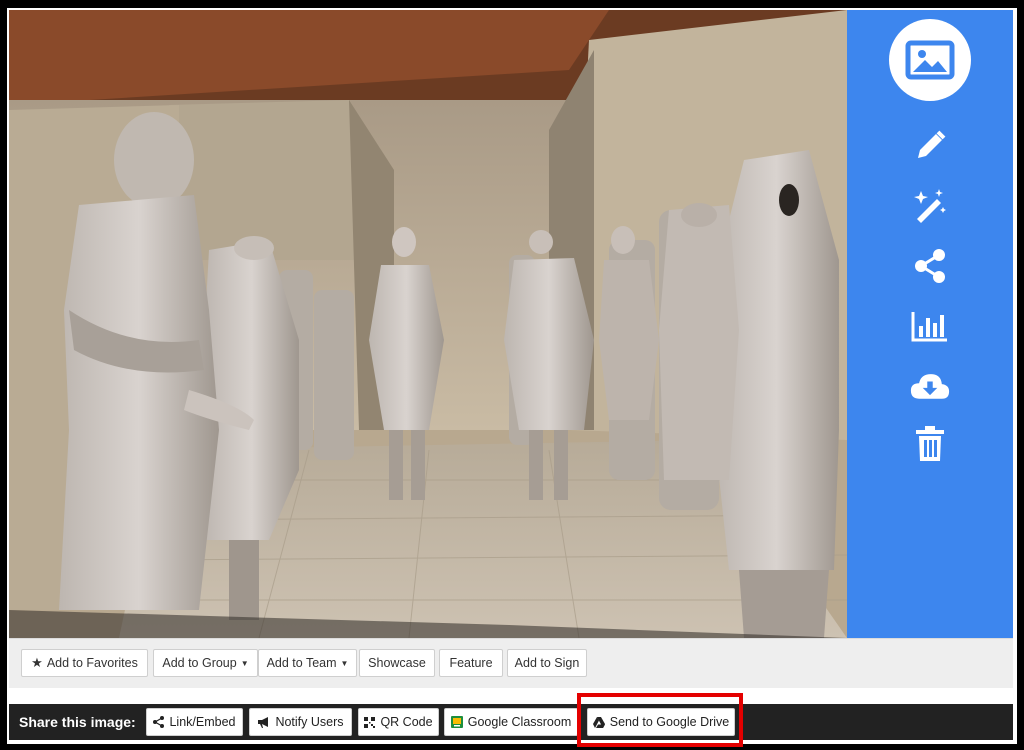 This screenshot has width=1024, height=750. I want to click on magic-wand-icon, so click(930, 206).